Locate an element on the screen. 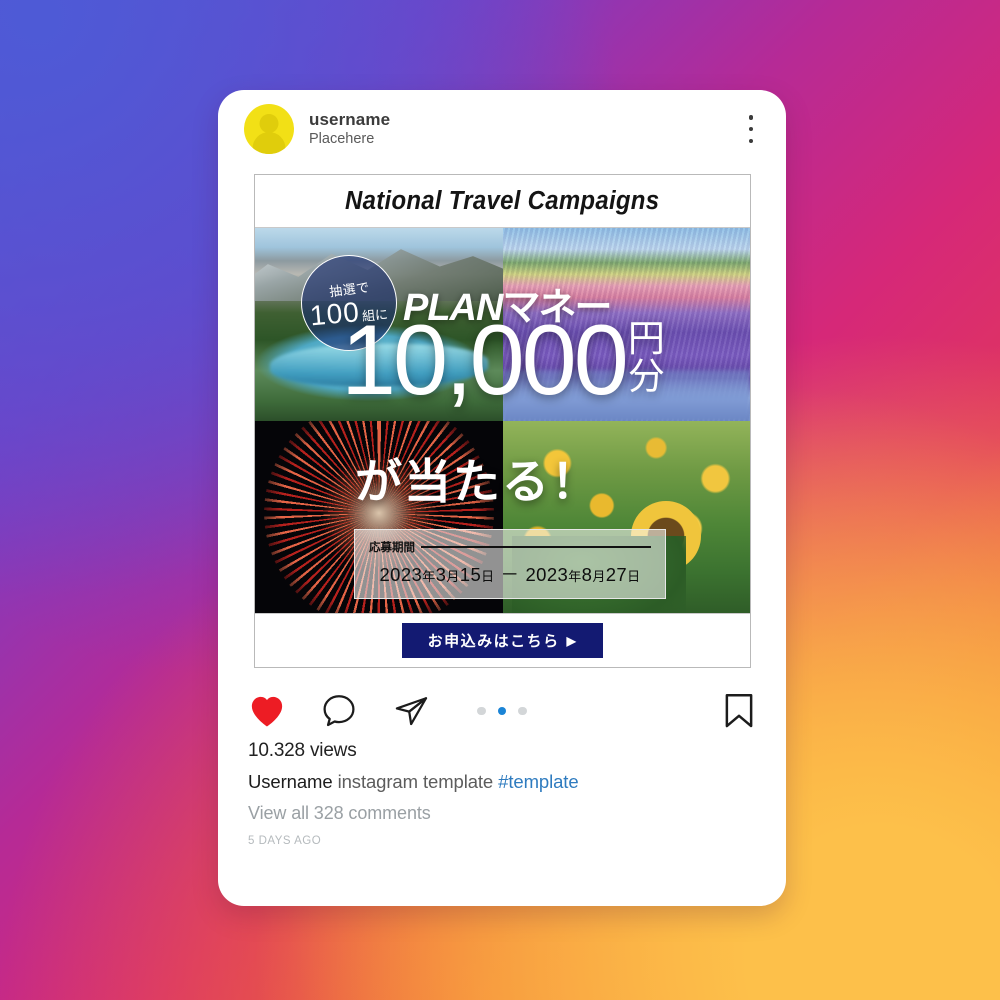 Image resolution: width=1000 pixels, height=1000 pixels. share-icon is located at coordinates (411, 711).